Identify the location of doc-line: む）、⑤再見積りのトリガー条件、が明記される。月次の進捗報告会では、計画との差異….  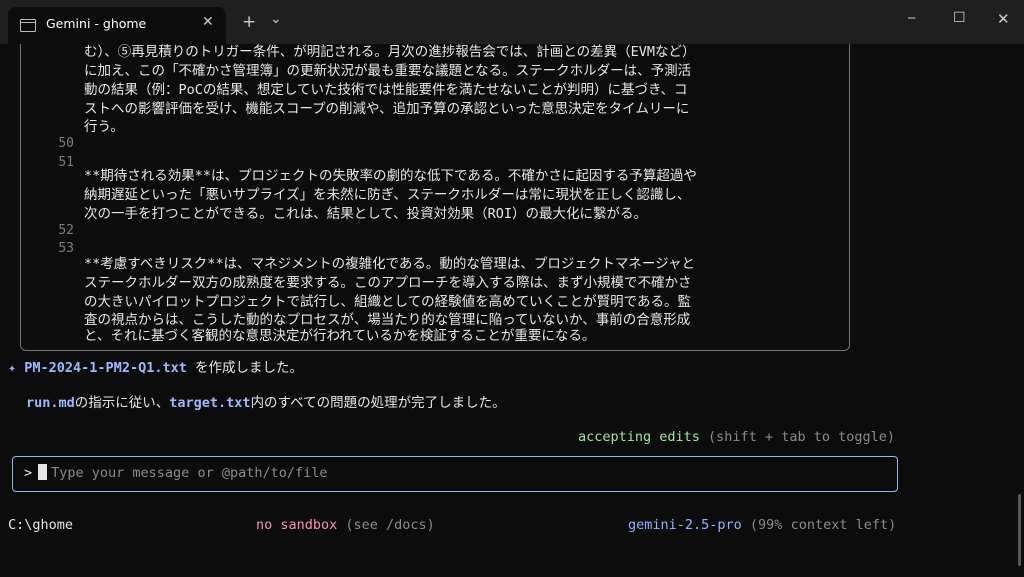
(390, 52).